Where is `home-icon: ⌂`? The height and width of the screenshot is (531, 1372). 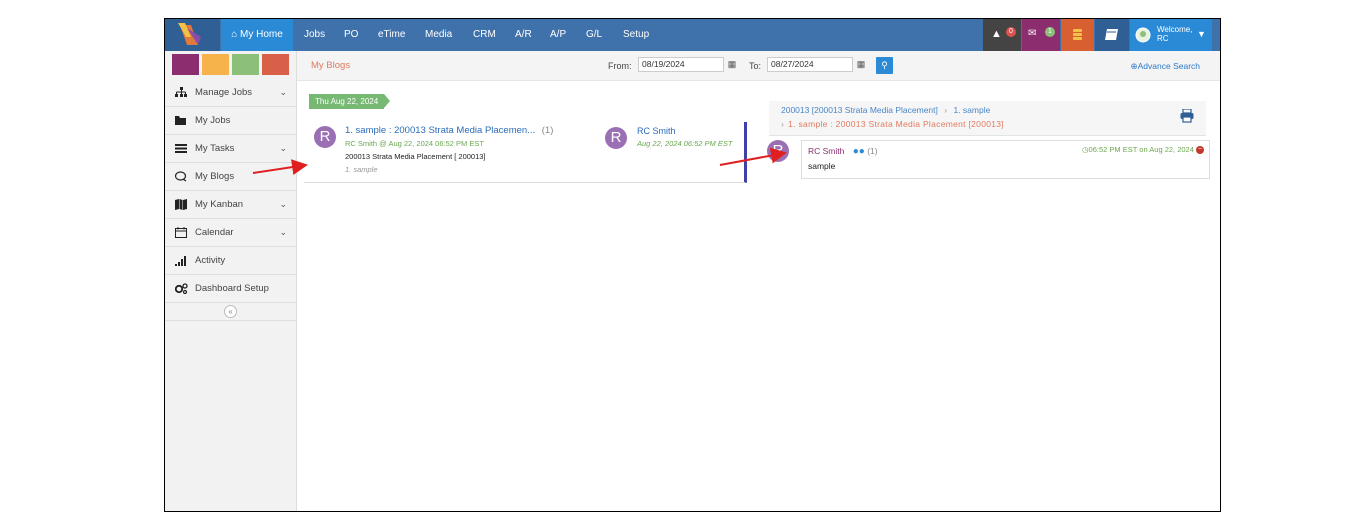 home-icon: ⌂ is located at coordinates (234, 34).